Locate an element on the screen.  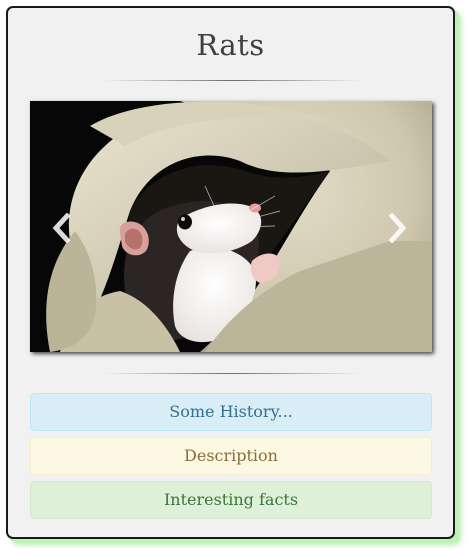
section-divider is located at coordinates (232, 373).